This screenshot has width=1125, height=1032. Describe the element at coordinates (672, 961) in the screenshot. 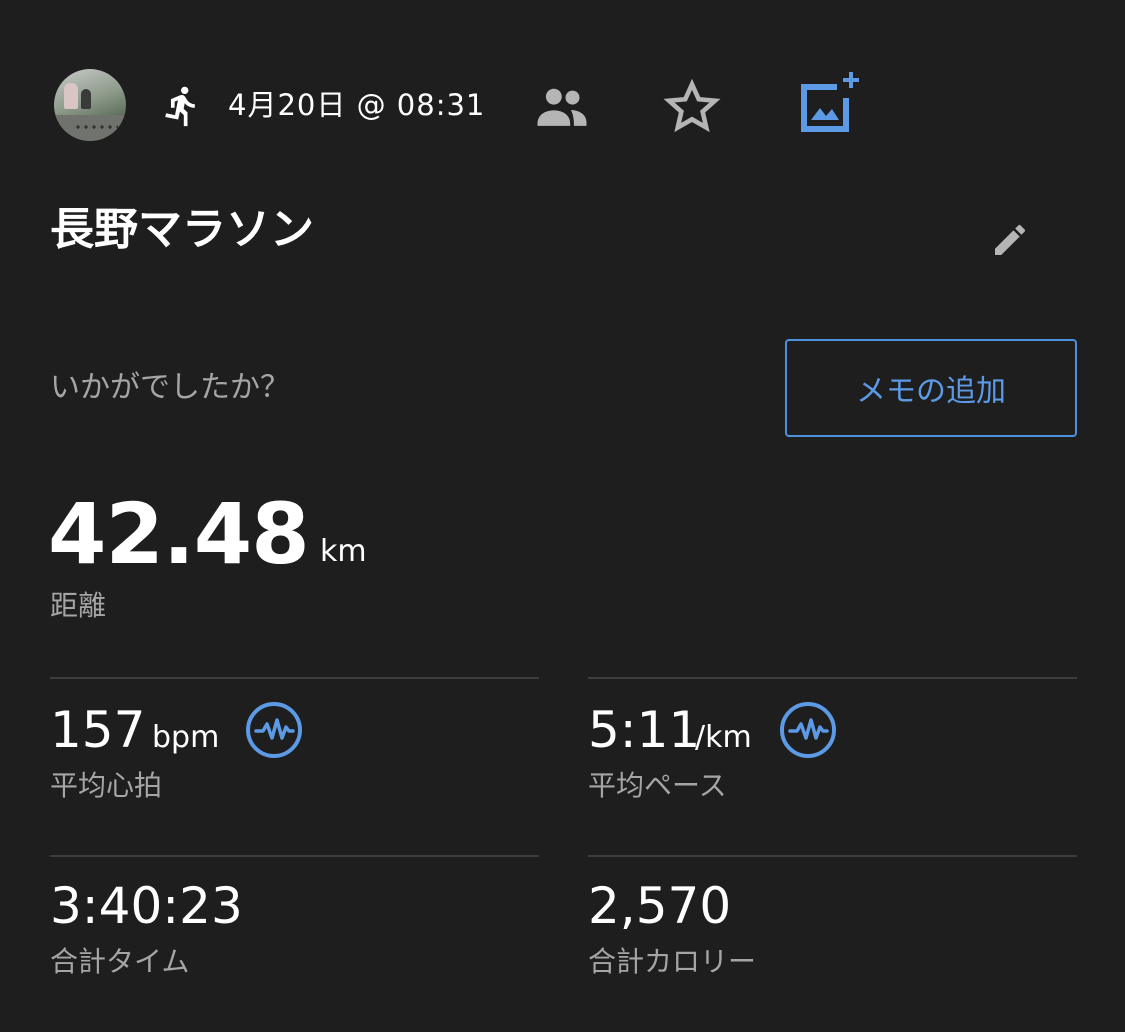

I see `total-calories-label: 合計カロリー` at that location.